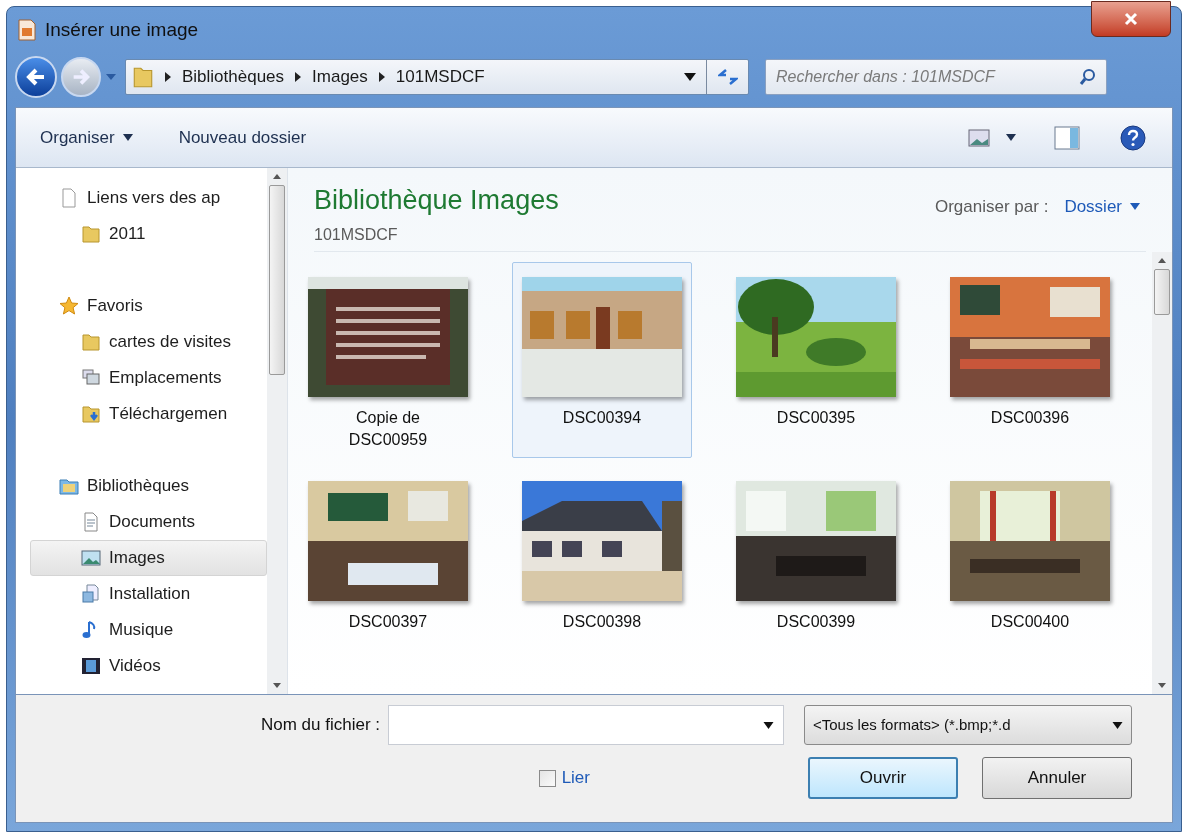 The width and height of the screenshot is (1189, 838). What do you see at coordinates (91, 666) in the screenshot?
I see `film-icon` at bounding box center [91, 666].